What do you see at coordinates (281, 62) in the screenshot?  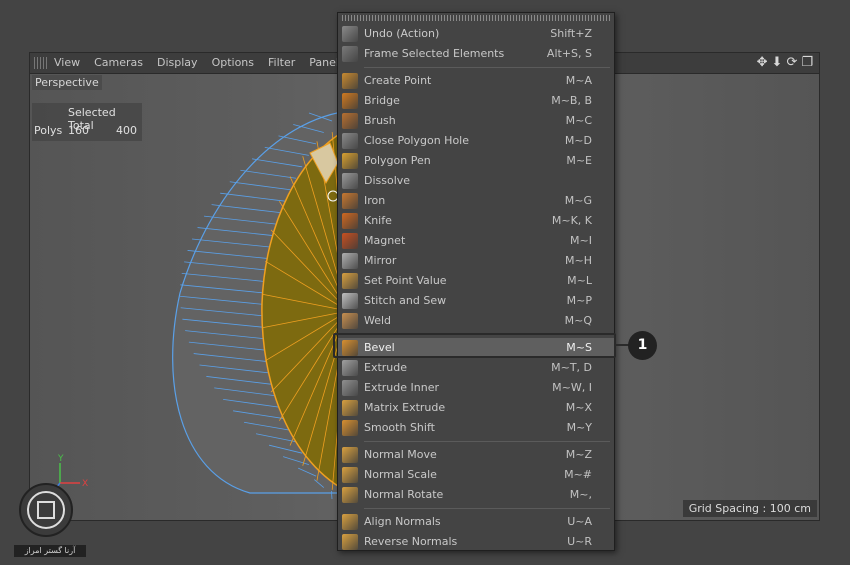 I see `menu-filter: Filter` at bounding box center [281, 62].